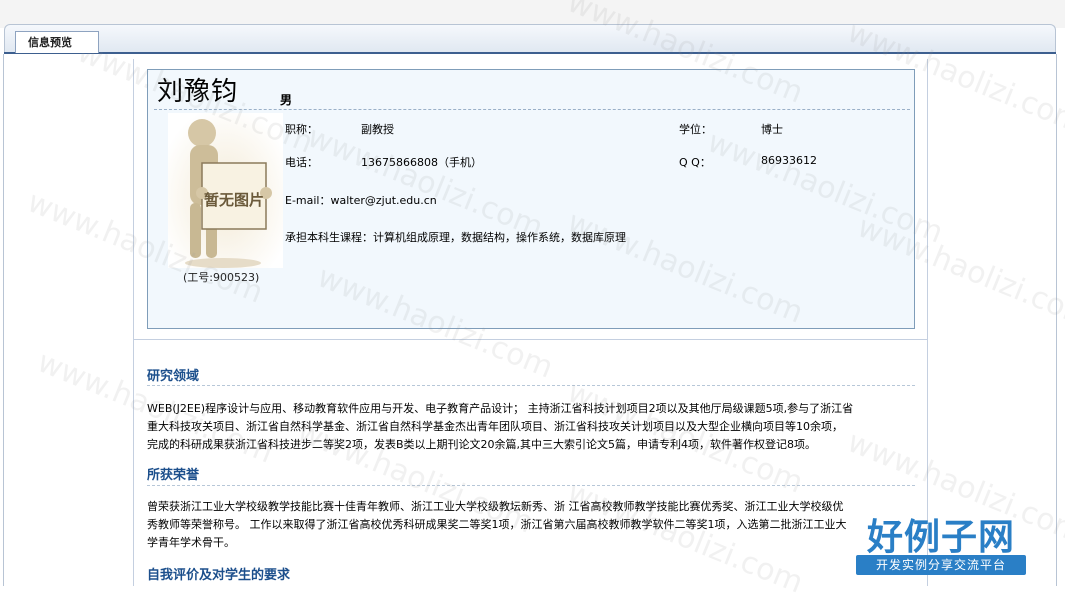  I want to click on degree-label: 学位：, so click(695, 129).